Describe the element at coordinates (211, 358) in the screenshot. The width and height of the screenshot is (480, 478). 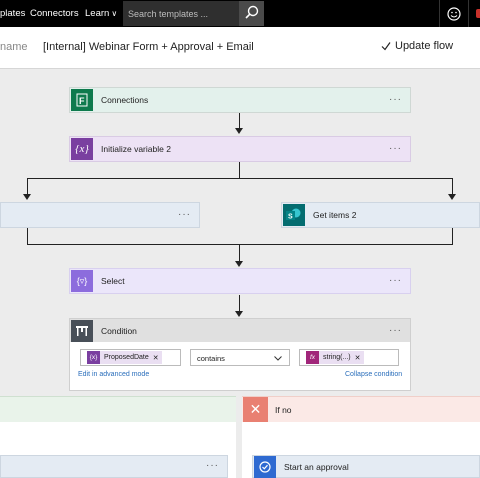
I see `operator-value: contains` at that location.